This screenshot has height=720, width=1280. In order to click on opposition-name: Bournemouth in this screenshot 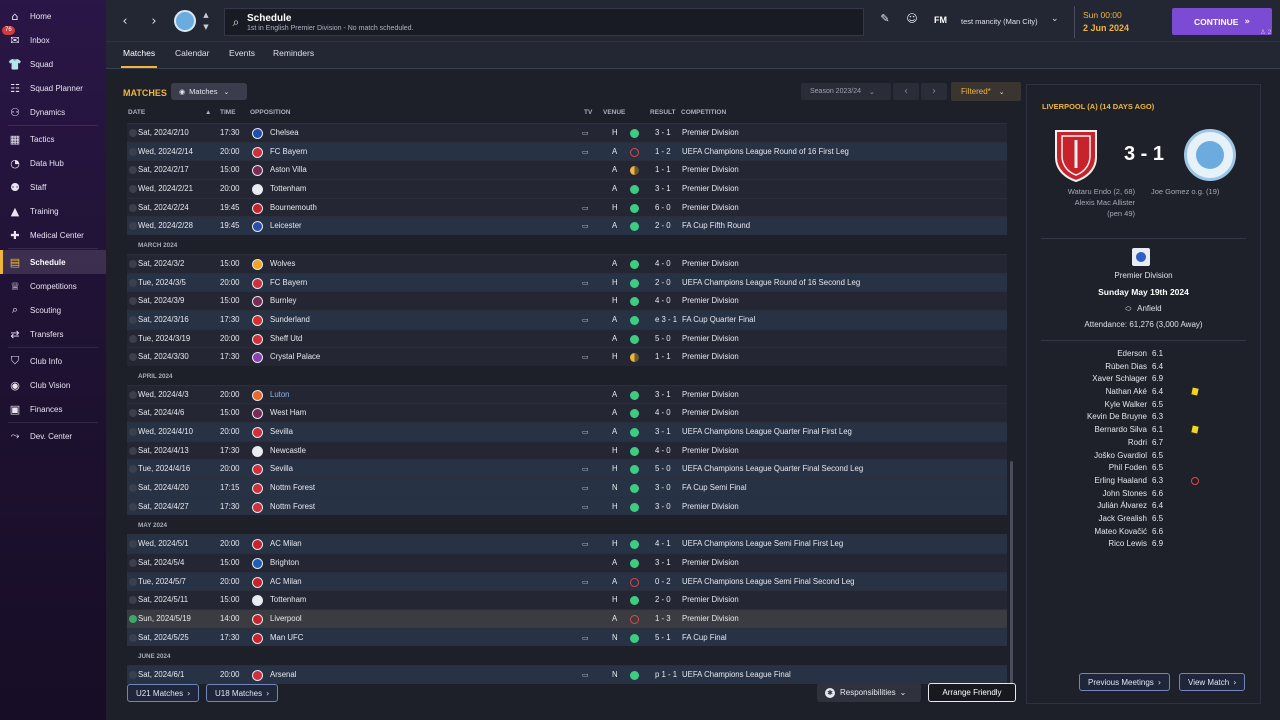, I will do `click(293, 208)`.